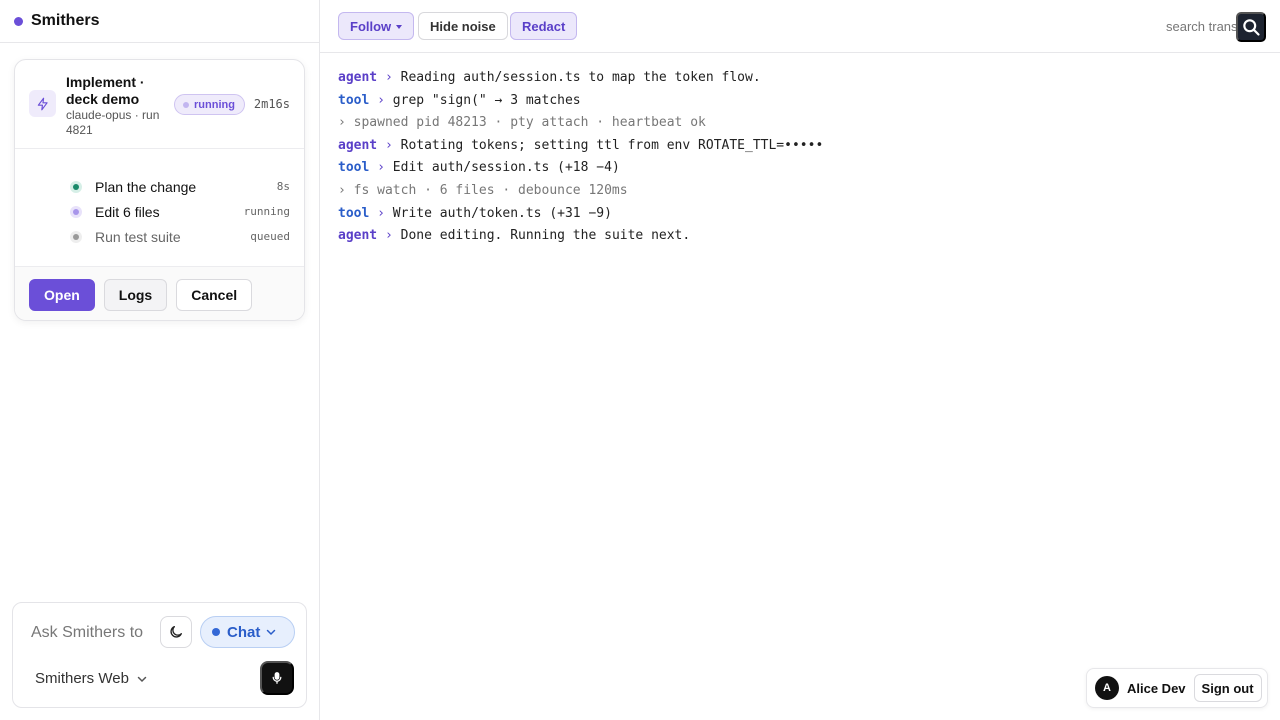 Image resolution: width=1280 pixels, height=720 pixels. What do you see at coordinates (1201, 26) in the screenshot?
I see `search-input` at bounding box center [1201, 26].